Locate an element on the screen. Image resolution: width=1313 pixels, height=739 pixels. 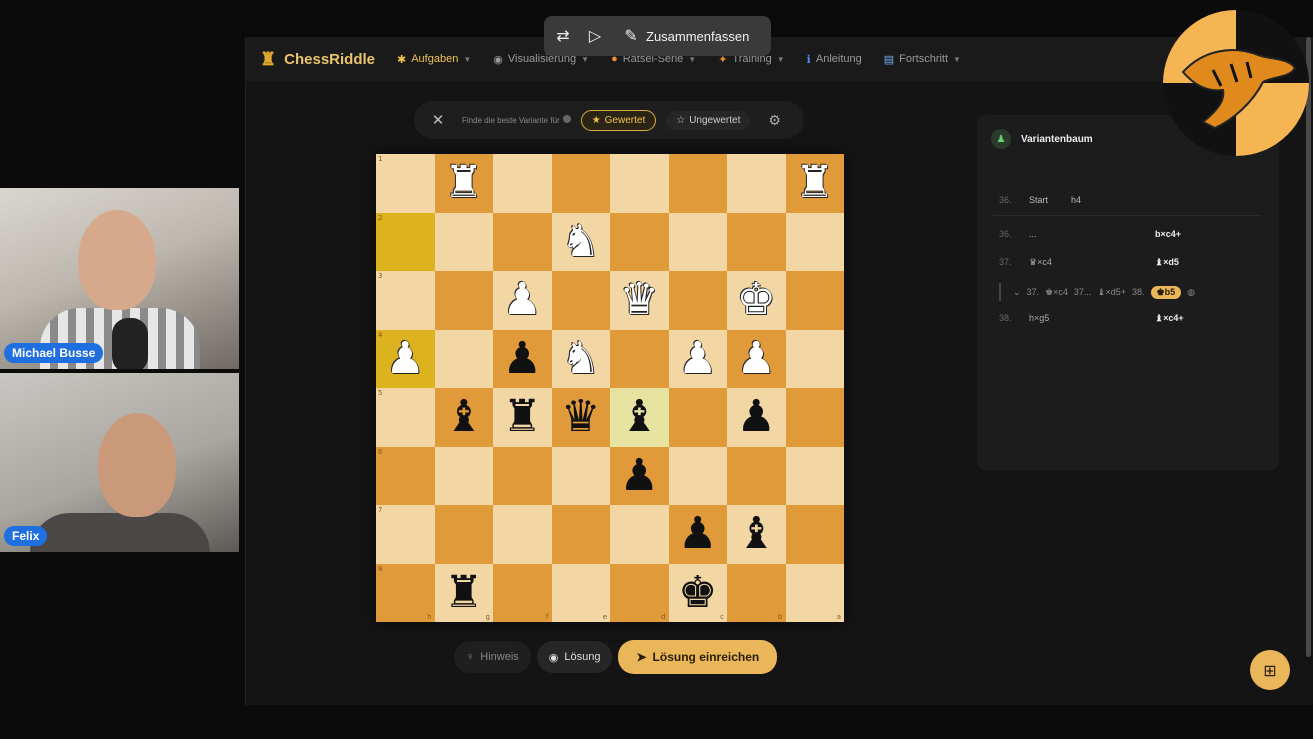
square-f6 is located at coordinates (522, 475).